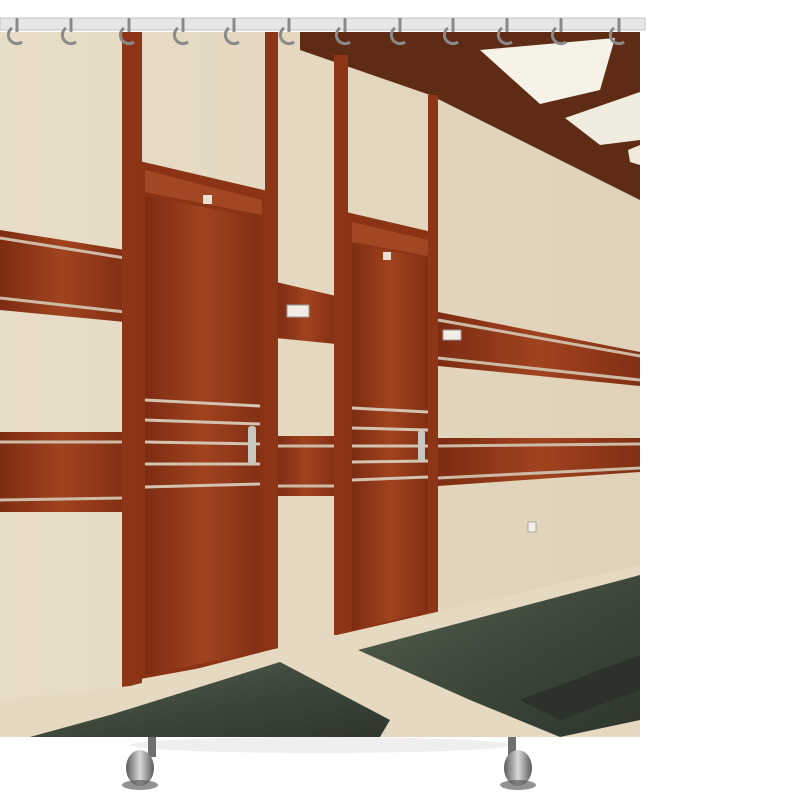  Describe the element at coordinates (387, 256) in the screenshot. I see `door-2-sign` at that location.